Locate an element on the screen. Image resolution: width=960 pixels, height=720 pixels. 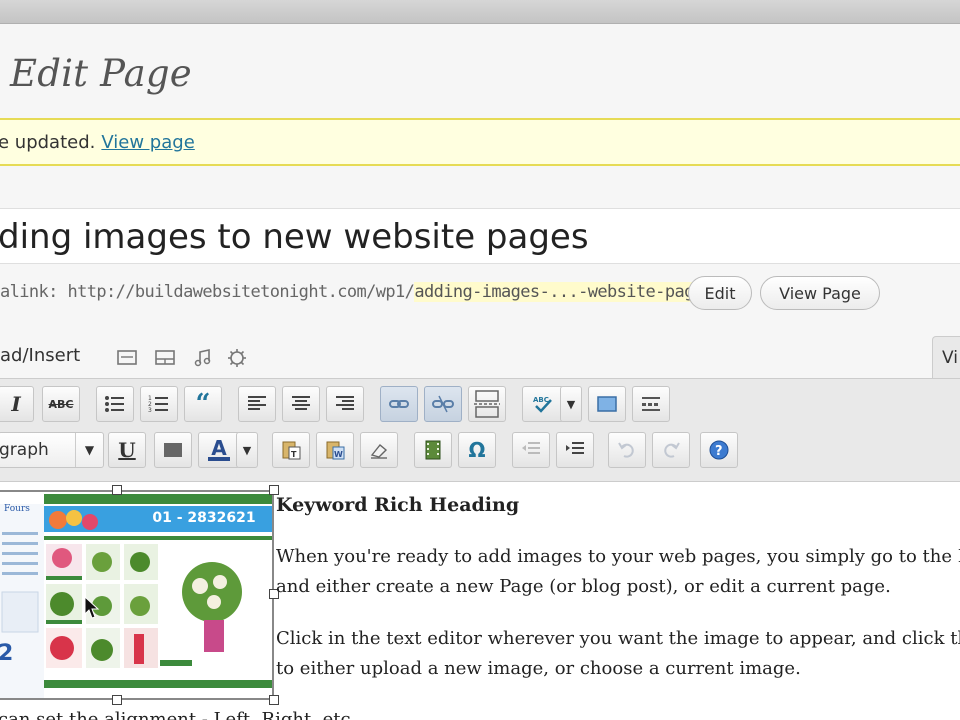
paste-text-icon: T is located at coordinates (291, 450).